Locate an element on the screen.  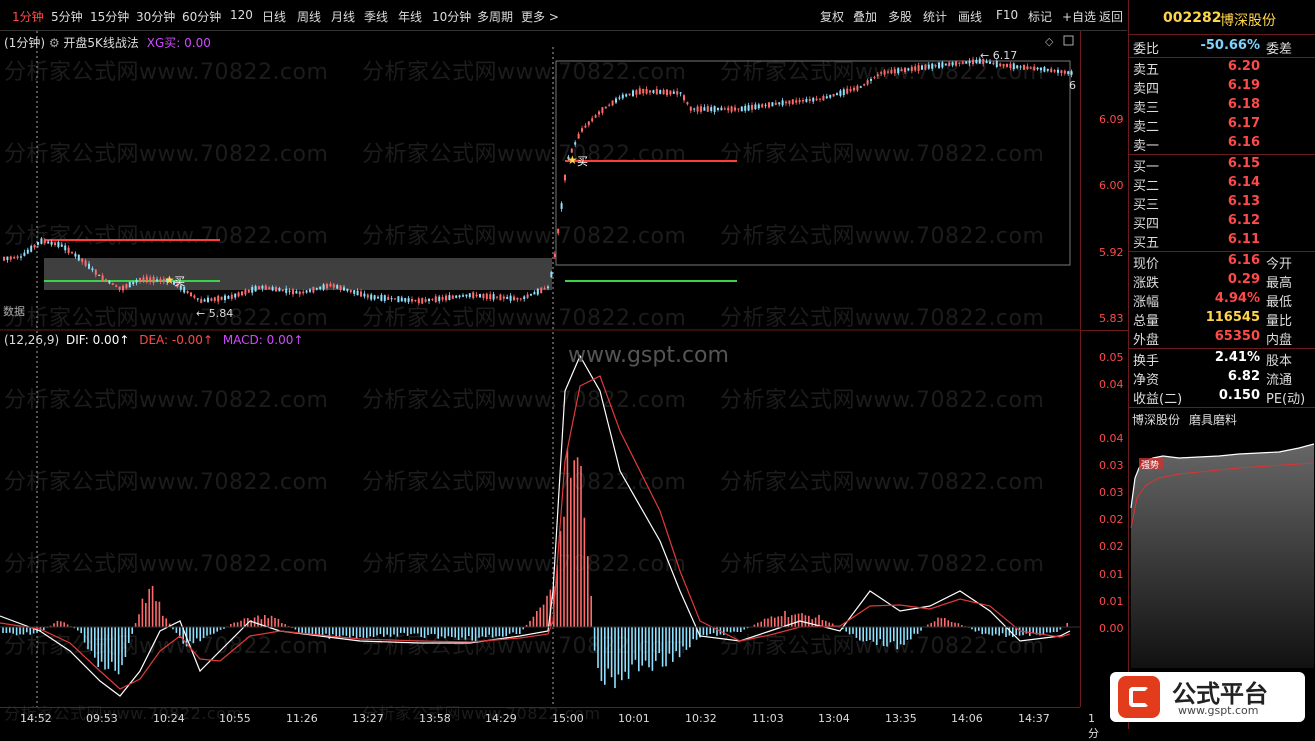
ask-row: 卖三 6.18 is located at coordinates (1222, 106).